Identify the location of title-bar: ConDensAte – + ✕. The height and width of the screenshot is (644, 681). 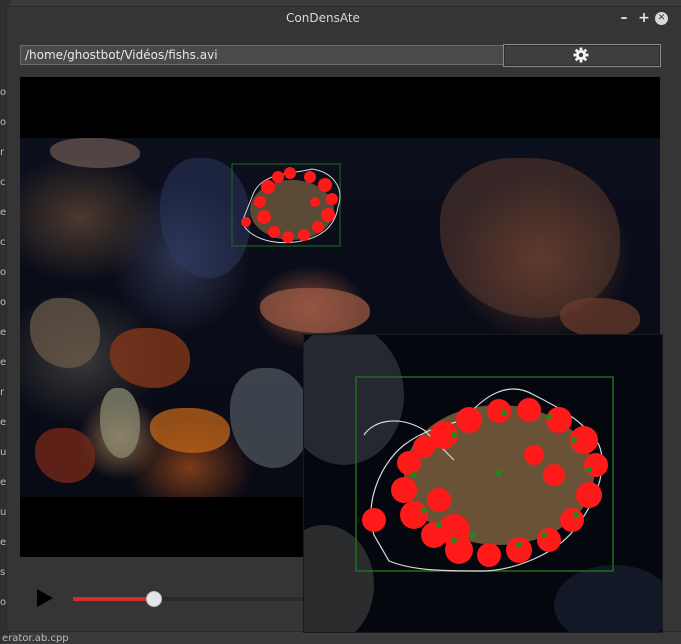
(344, 19).